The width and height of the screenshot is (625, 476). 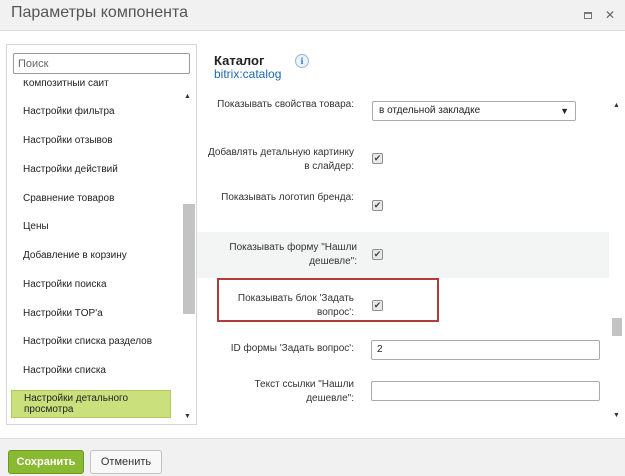 What do you see at coordinates (377, 205) in the screenshot?
I see `brand-logo-checkbox: ✔` at bounding box center [377, 205].